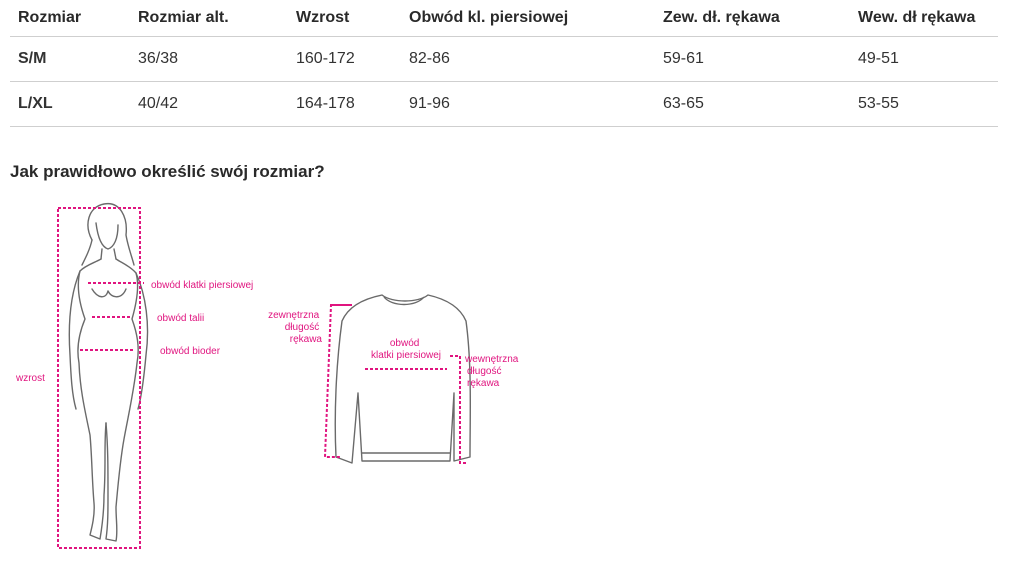 The height and width of the screenshot is (581, 1012). I want to click on header-size: Rozmiar, so click(70, 18).